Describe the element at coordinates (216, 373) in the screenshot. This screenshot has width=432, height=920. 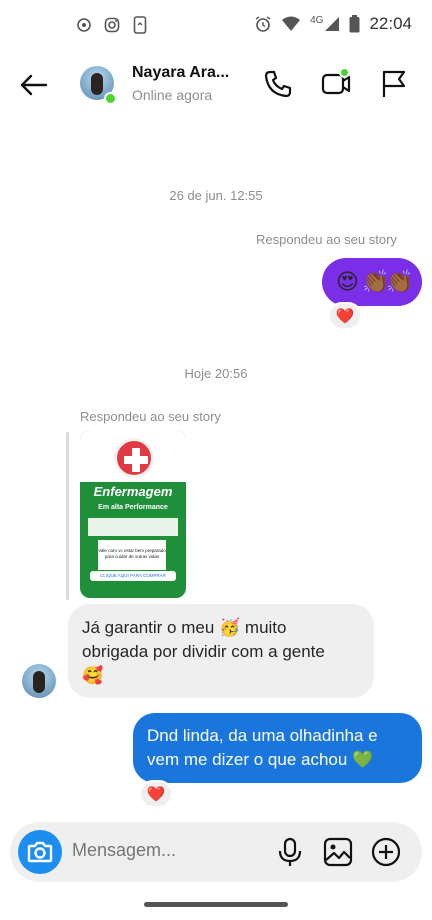
I see `date-separator: Hoje 20:56` at that location.